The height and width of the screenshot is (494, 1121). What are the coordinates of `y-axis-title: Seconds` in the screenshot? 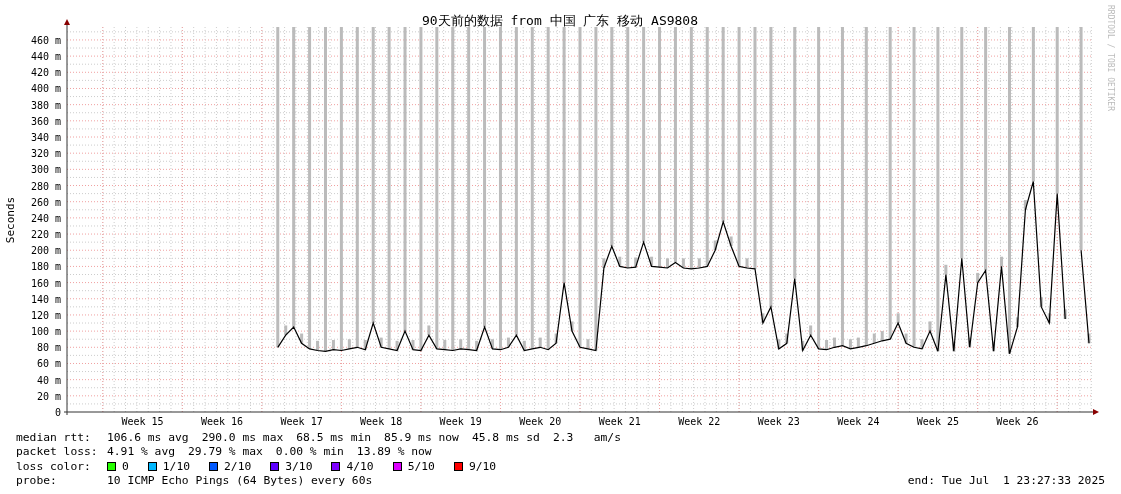 It's located at (10, 220).